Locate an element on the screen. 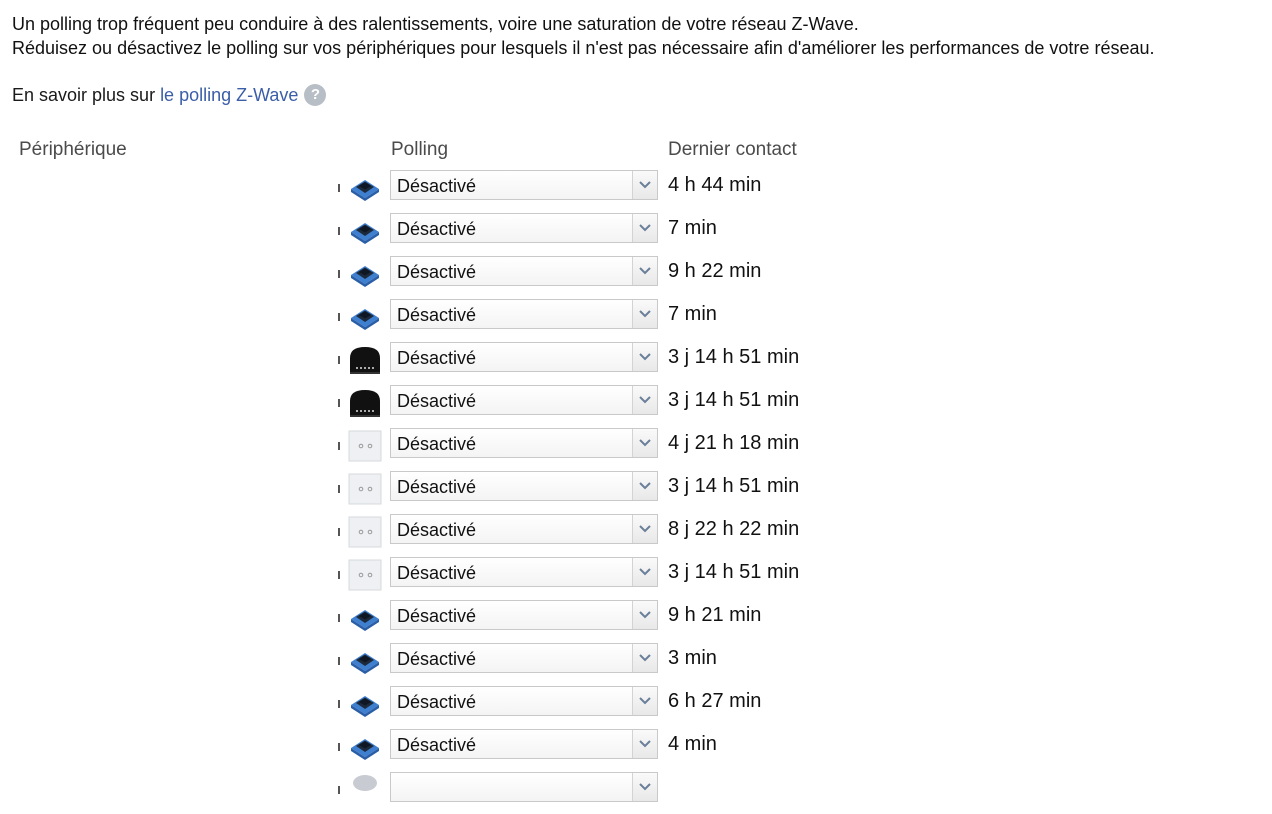 Image resolution: width=1272 pixels, height=814 pixels. header-device: Périphérique is located at coordinates (73, 149).